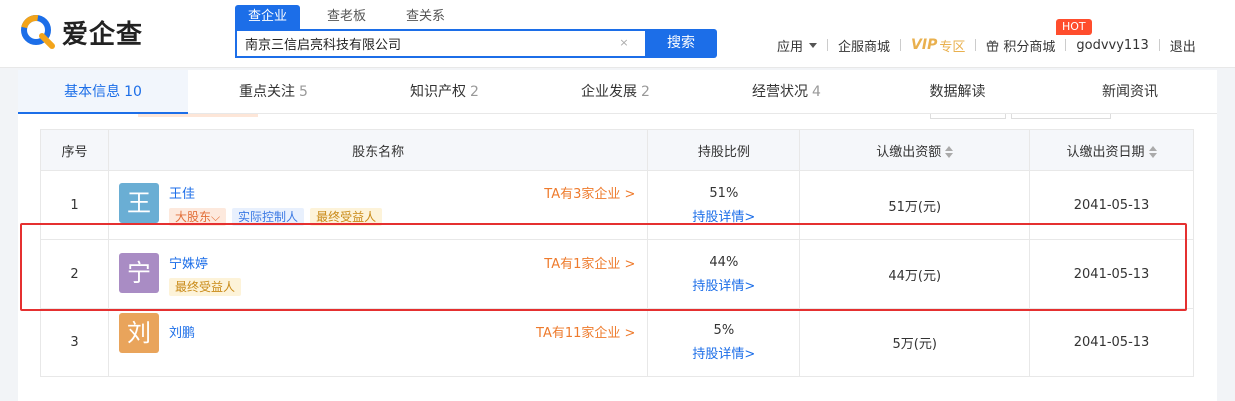  What do you see at coordinates (378, 274) in the screenshot?
I see `row-holder-cell: 宁 宁姝婷 TA有1家企业 > 最终受益人` at bounding box center [378, 274].